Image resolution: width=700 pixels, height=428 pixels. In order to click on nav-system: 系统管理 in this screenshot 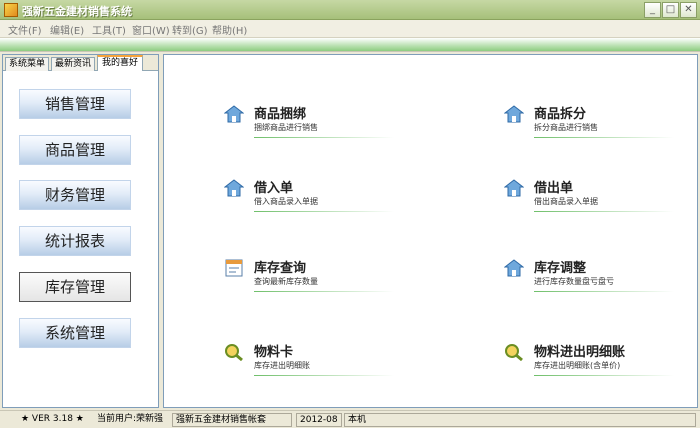, I will do `click(75, 333)`.